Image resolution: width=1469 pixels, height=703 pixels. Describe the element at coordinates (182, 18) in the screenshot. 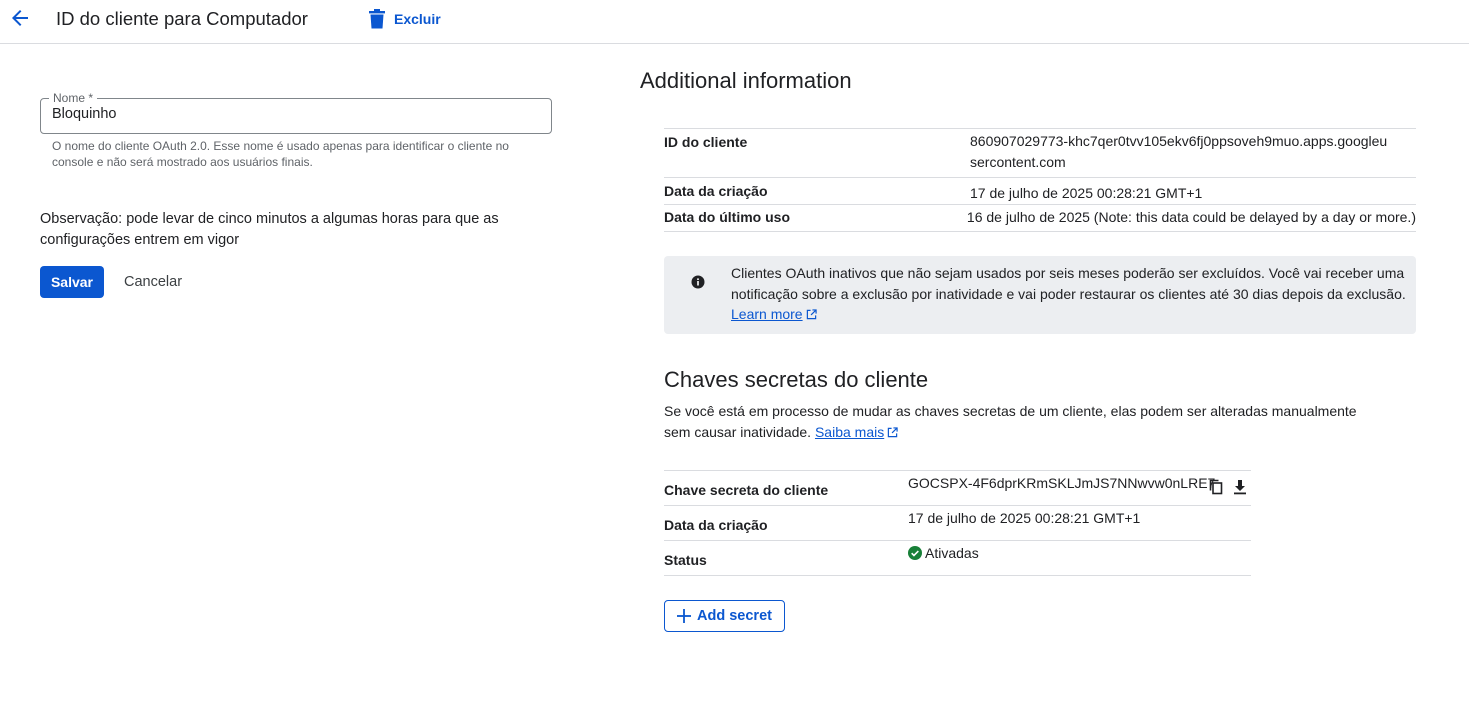

I see `page-title: ID do cliente para Computador` at that location.